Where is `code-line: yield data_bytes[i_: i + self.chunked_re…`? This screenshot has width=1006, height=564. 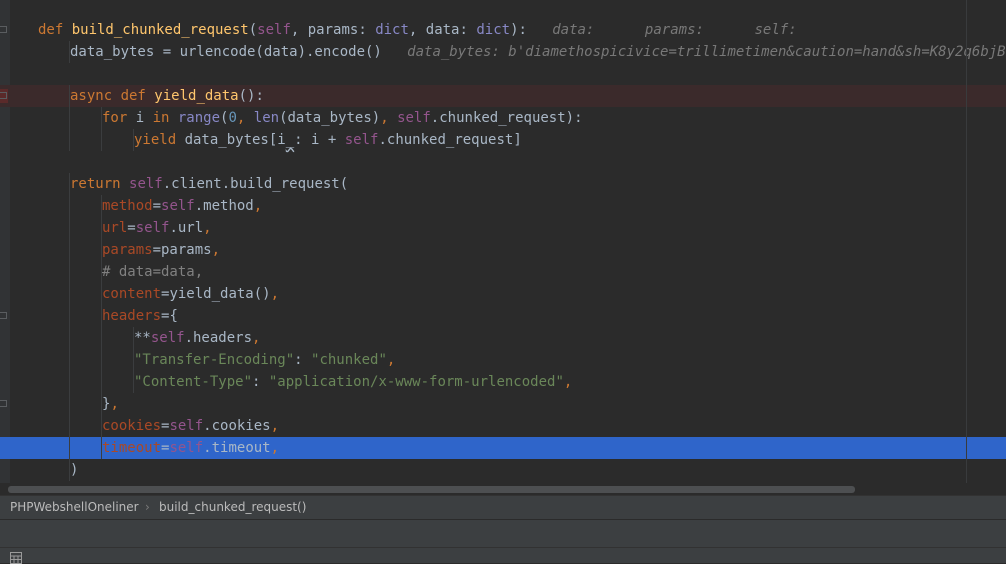
code-line: yield data_bytes[i_: i + self.chunked_re… is located at coordinates (503, 140).